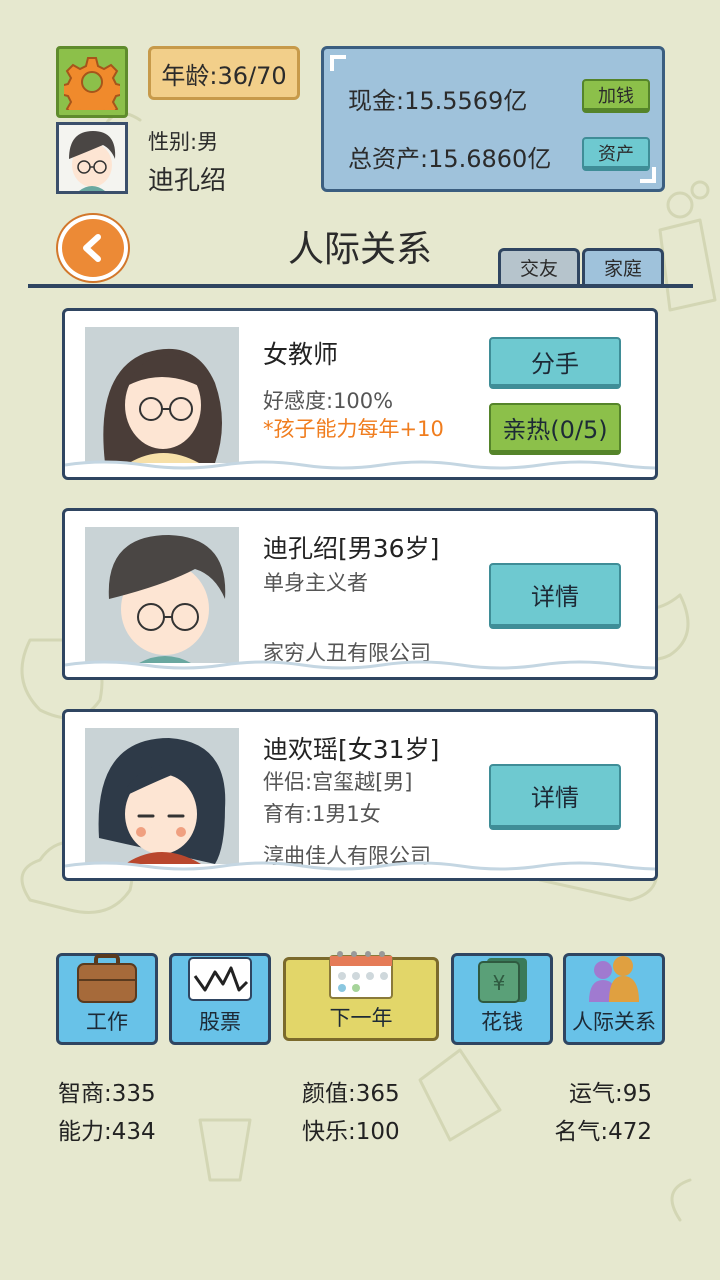  I want to click on man-glasses-icon, so click(162, 595).